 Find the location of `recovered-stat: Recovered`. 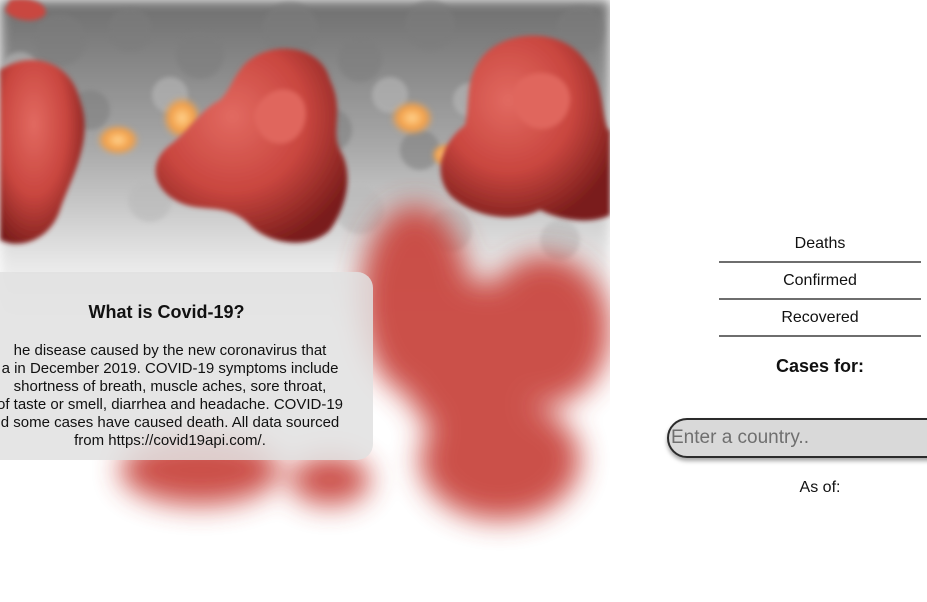

recovered-stat: Recovered is located at coordinates (820, 319).